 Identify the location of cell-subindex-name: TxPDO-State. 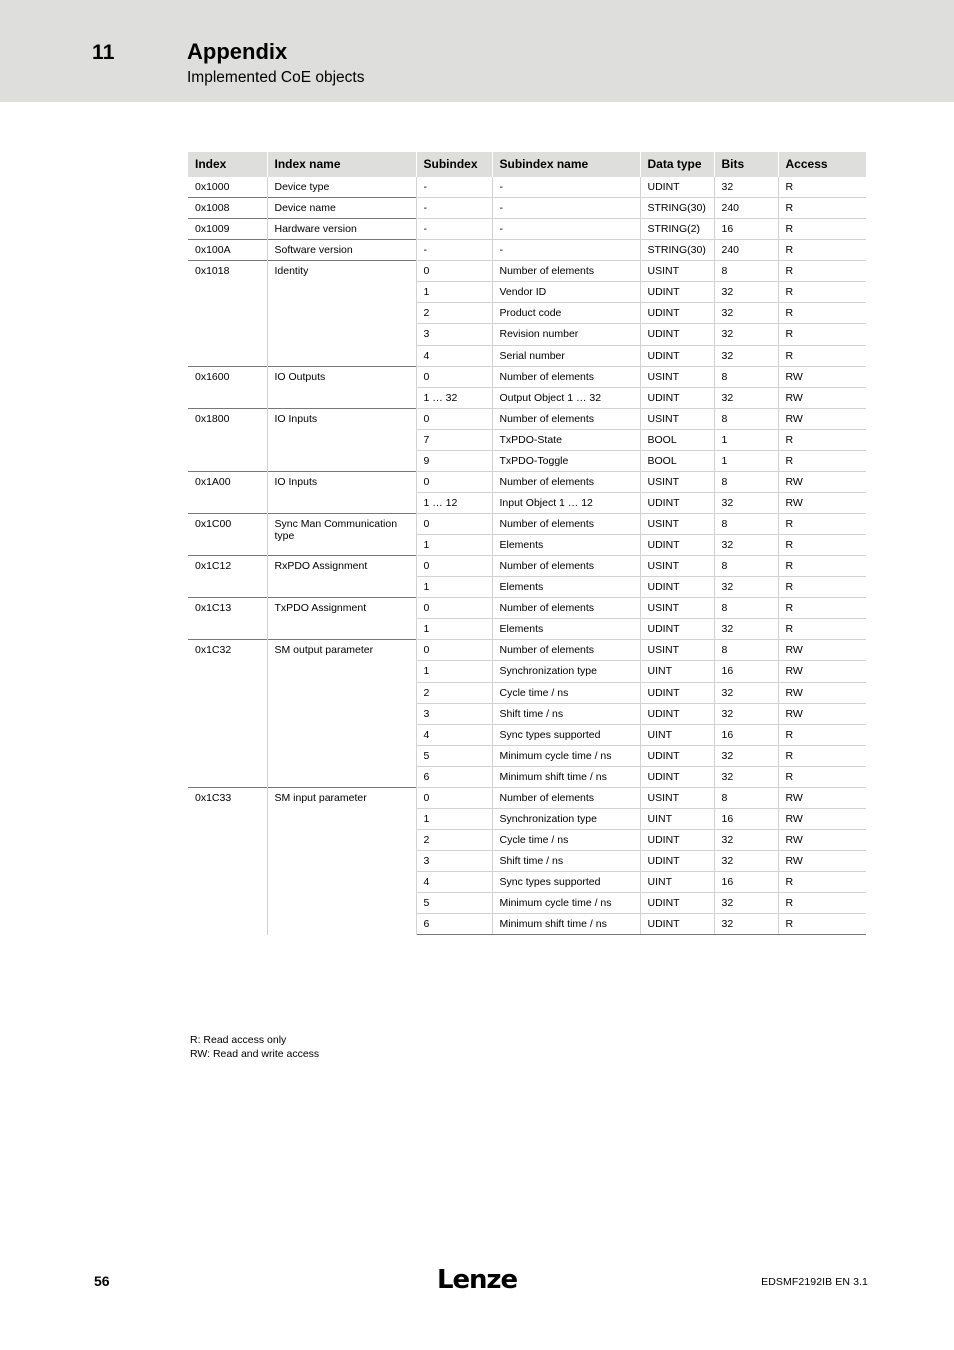
(566, 440).